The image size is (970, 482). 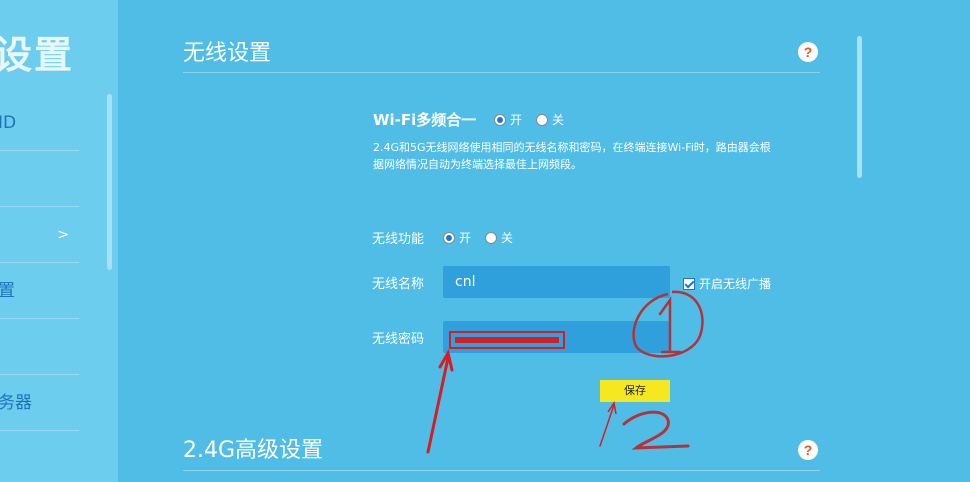 What do you see at coordinates (608, 424) in the screenshot?
I see `arrow-annotation-save` at bounding box center [608, 424].